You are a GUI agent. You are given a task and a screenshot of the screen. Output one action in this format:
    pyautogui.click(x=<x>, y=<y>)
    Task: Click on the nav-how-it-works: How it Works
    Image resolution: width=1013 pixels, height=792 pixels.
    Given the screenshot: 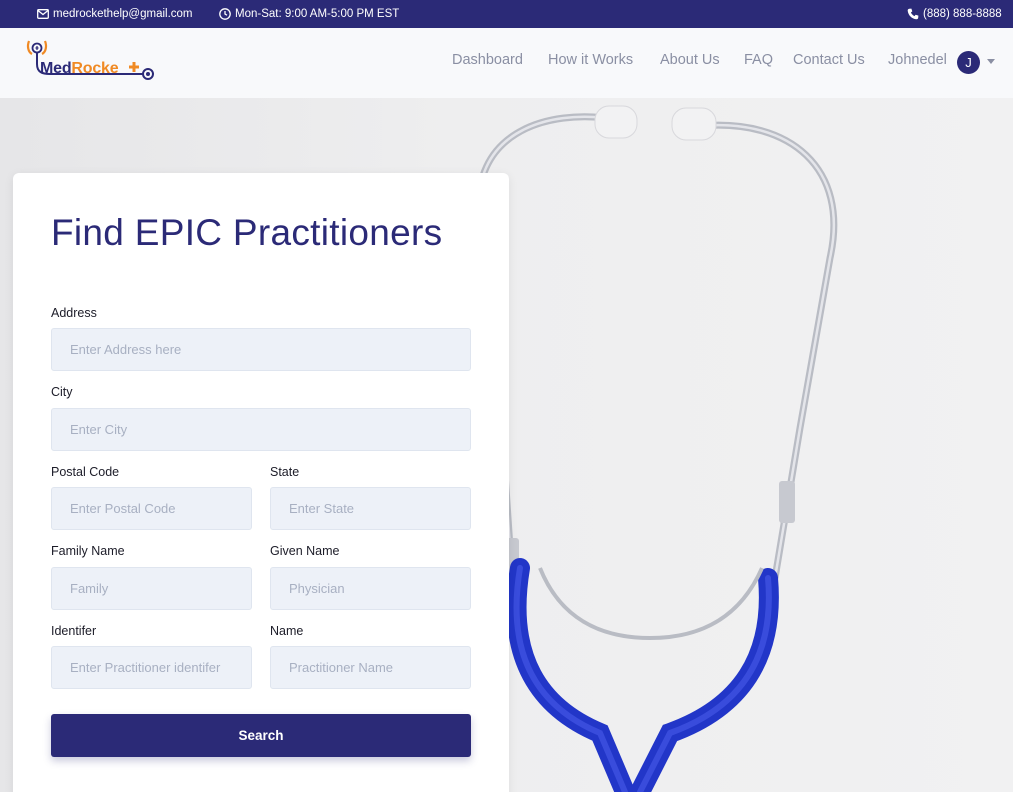 What is the action you would take?
    pyautogui.click(x=590, y=60)
    